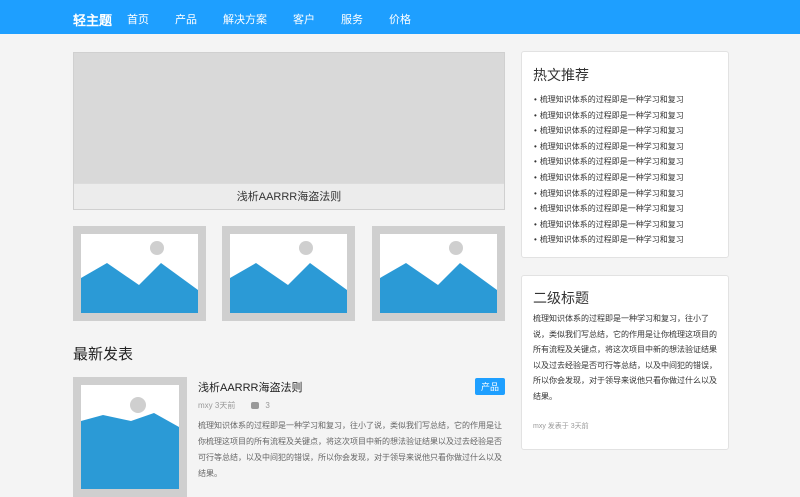 The image size is (800, 497). I want to click on hot-articles-title: 热文推荐, so click(561, 75).